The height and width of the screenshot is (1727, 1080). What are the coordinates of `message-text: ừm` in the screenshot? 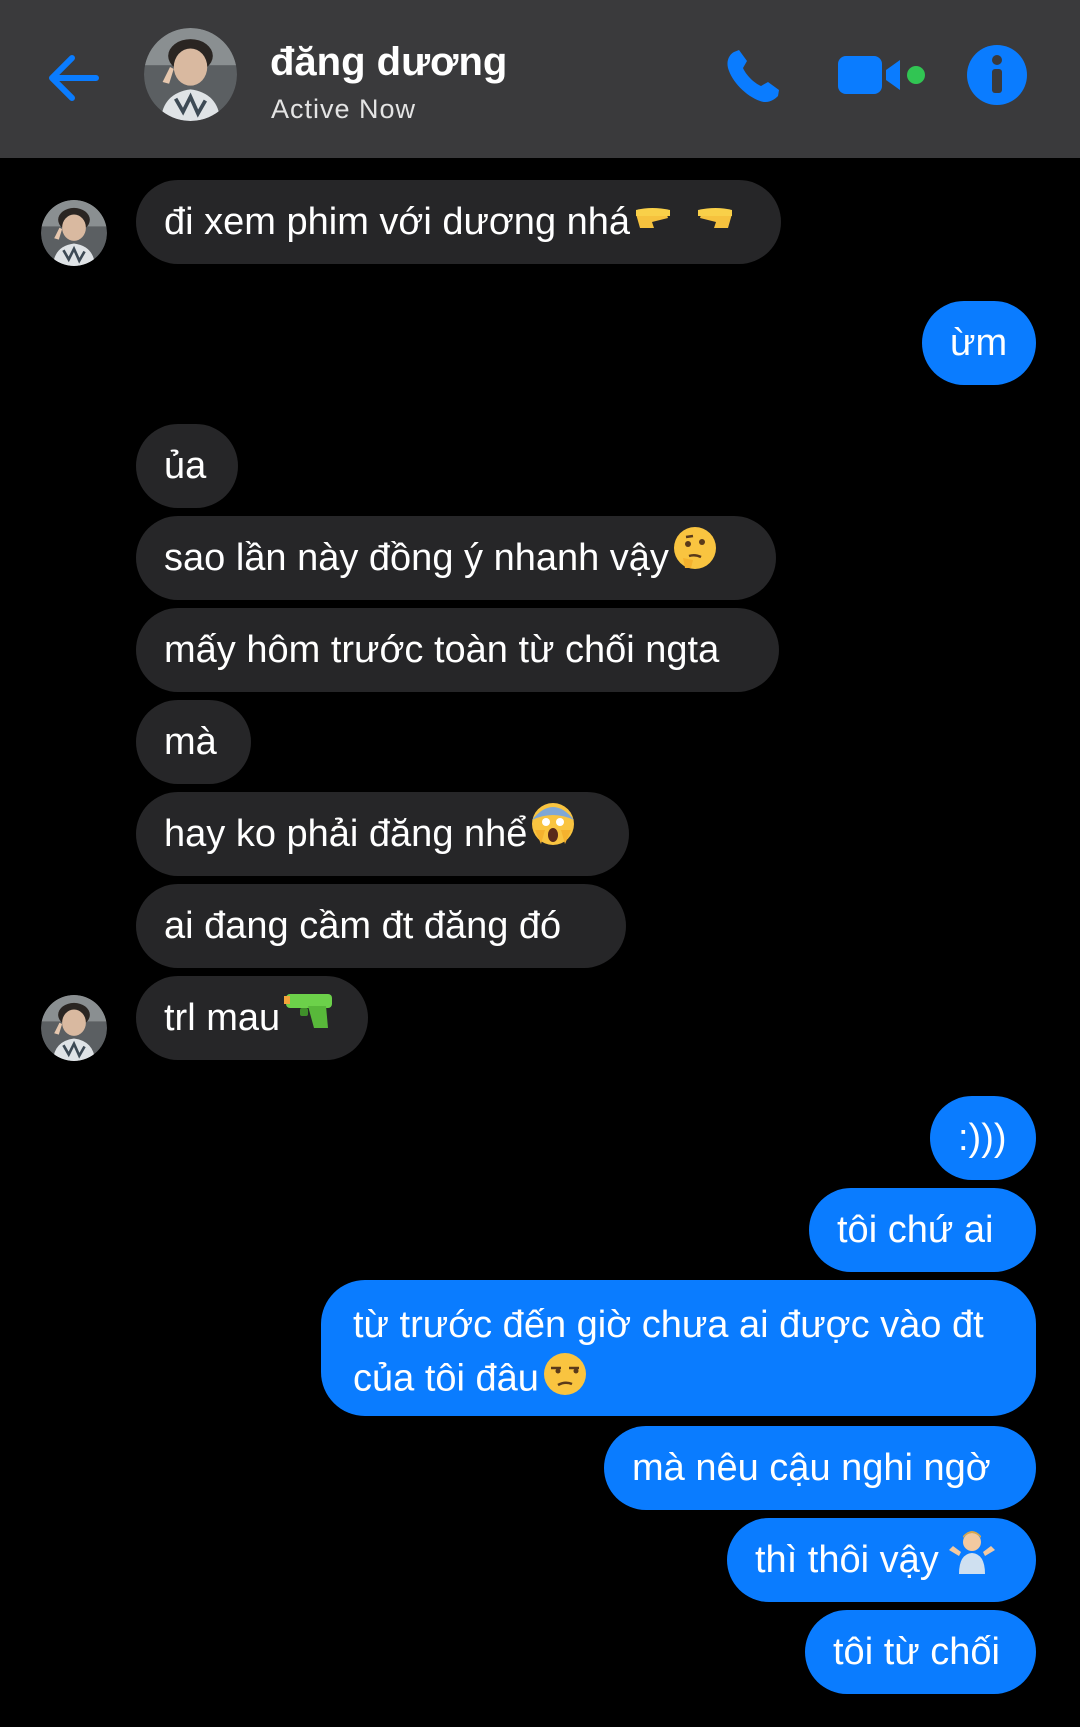 It's located at (979, 343).